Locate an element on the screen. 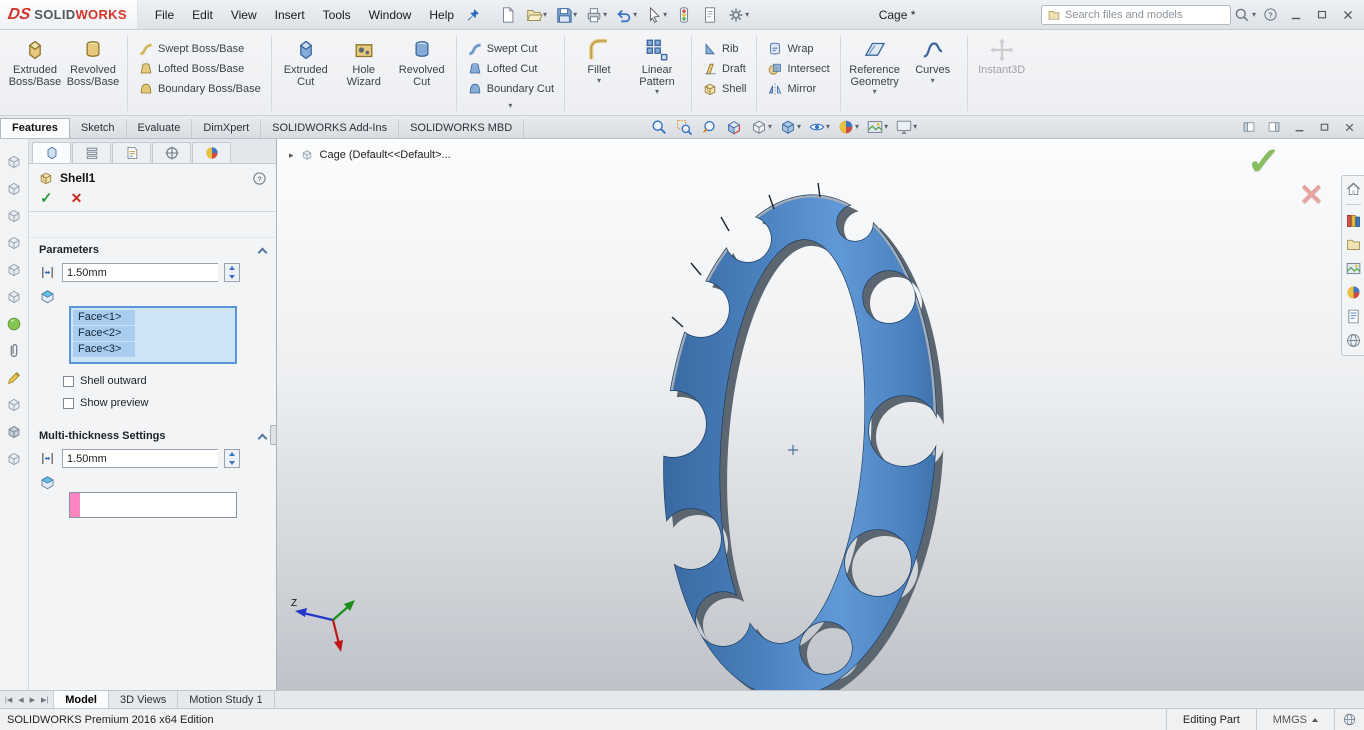  ribbon-button-intersect: Intersect is located at coordinates (798, 68).